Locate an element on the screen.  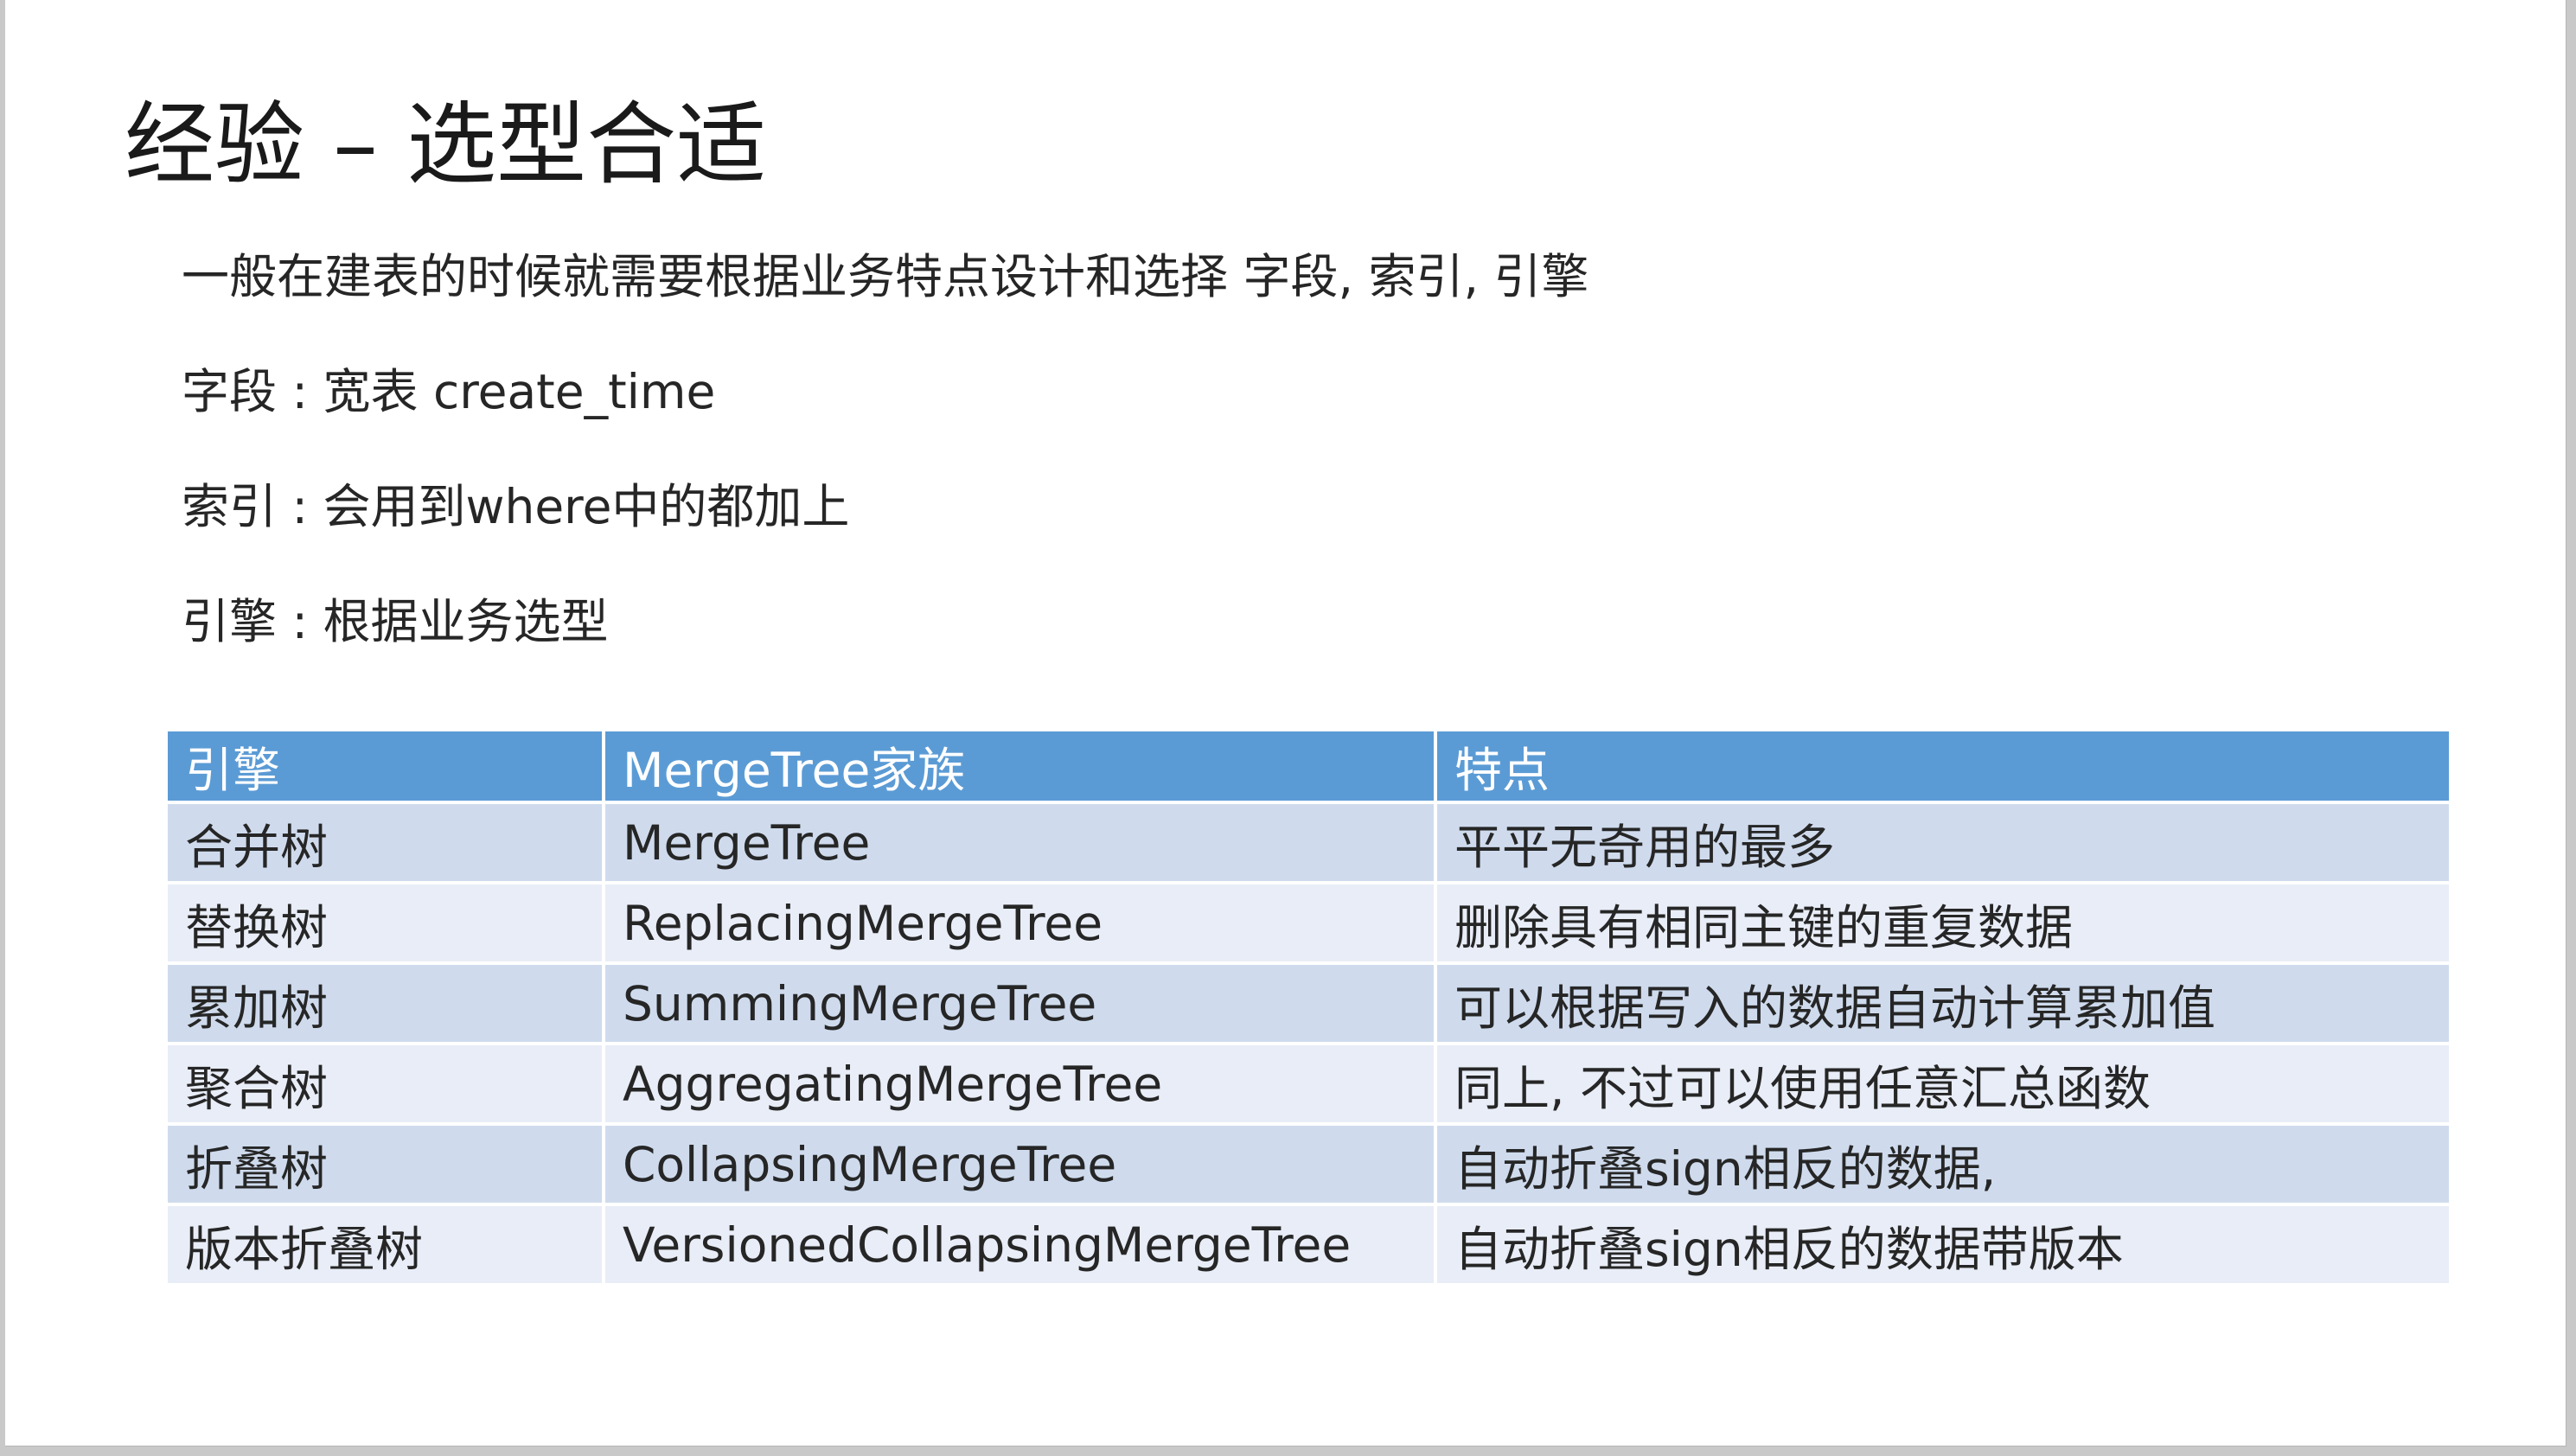
cell-family: VersionedCollapsingMergeTree is located at coordinates (1020, 1245).